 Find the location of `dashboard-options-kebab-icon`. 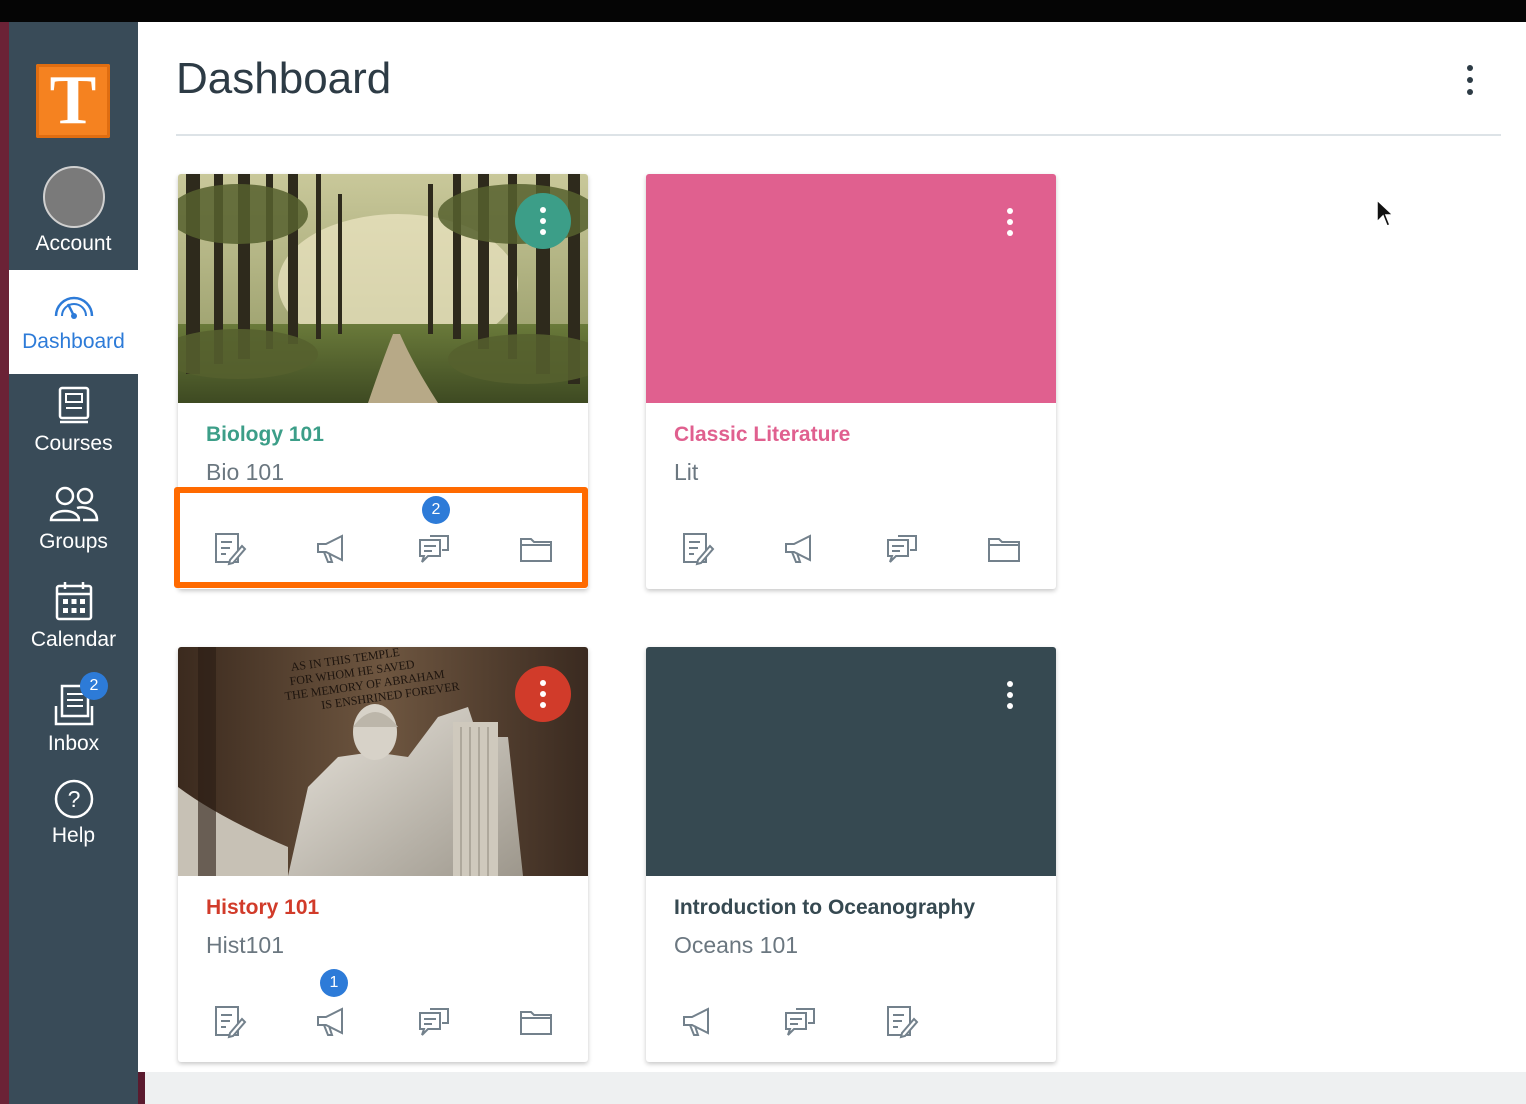

dashboard-options-kebab-icon is located at coordinates (1470, 80).